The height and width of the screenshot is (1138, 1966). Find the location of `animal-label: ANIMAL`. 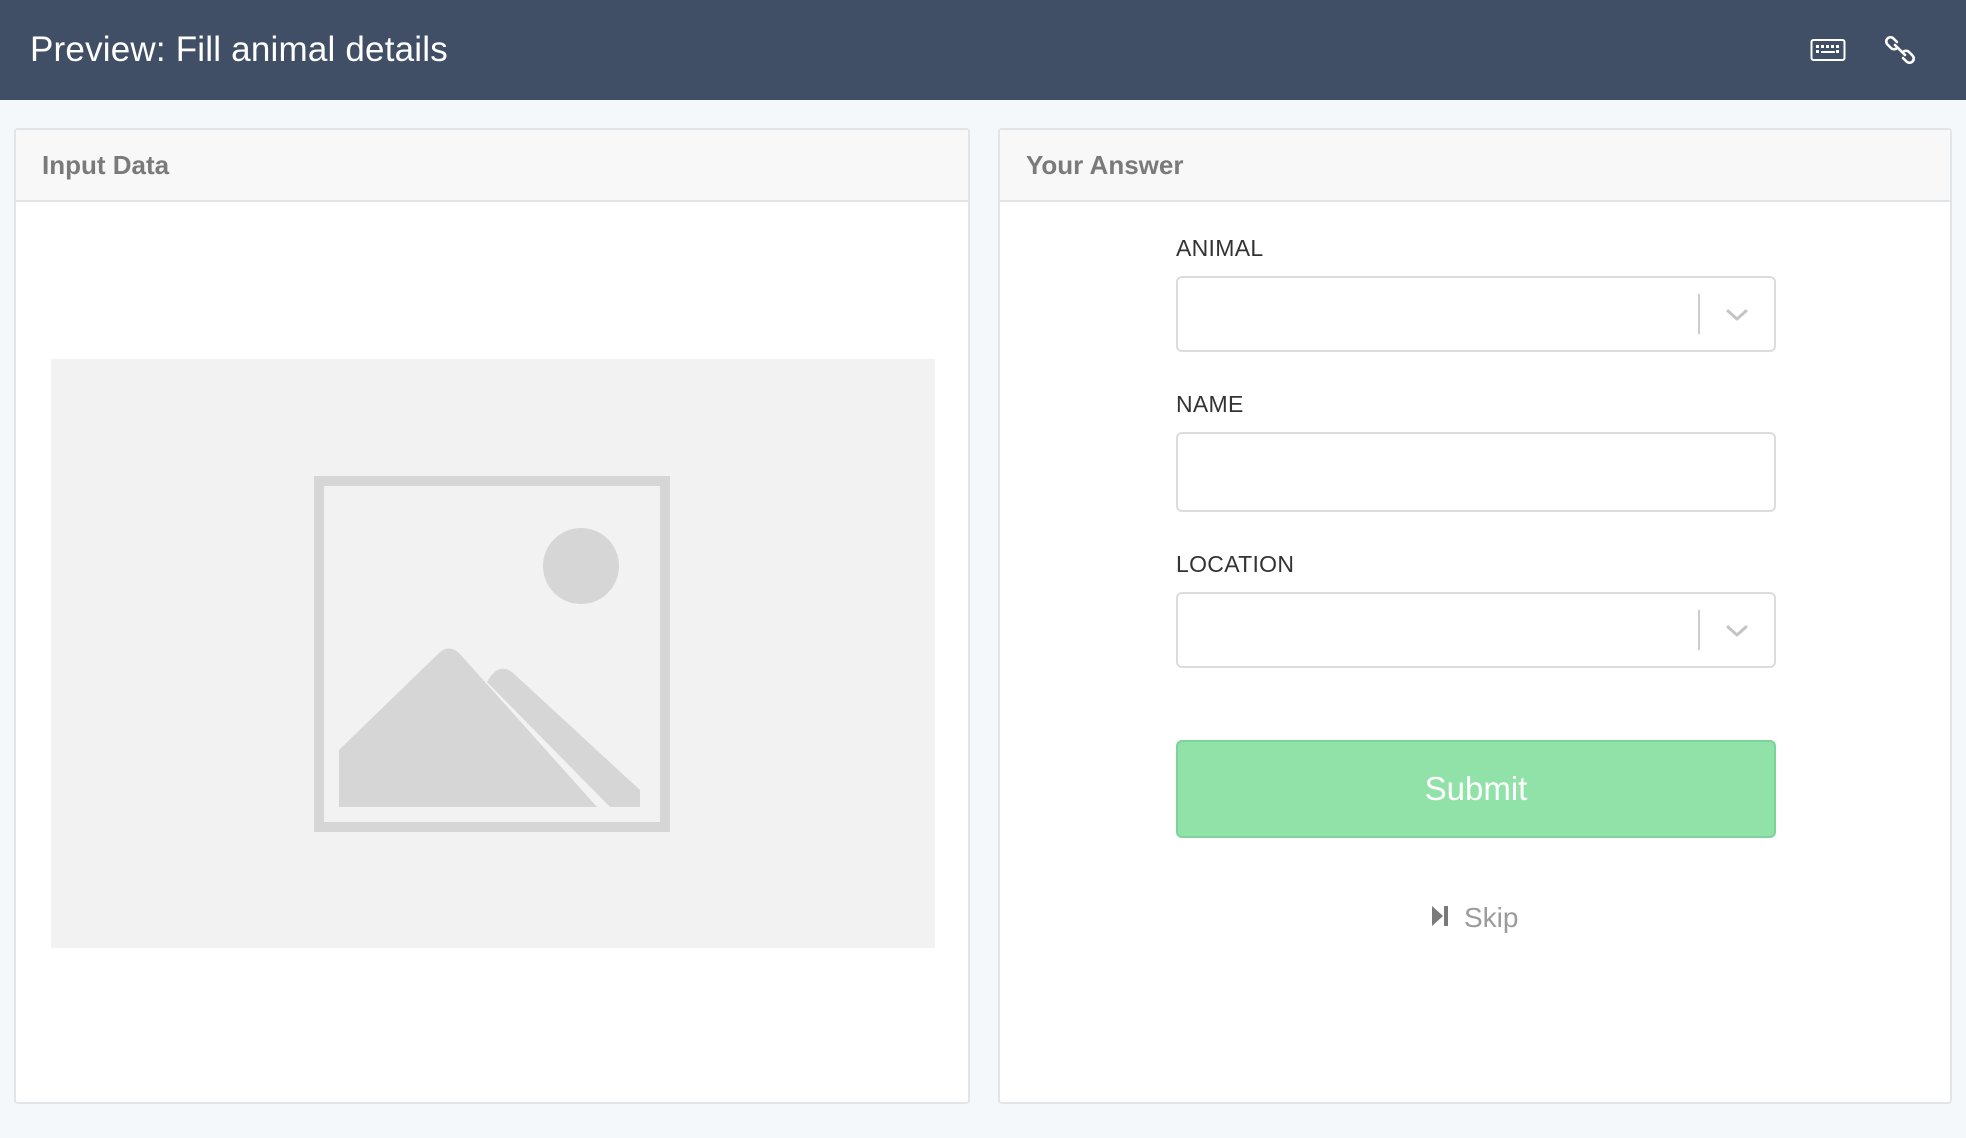

animal-label: ANIMAL is located at coordinates (1220, 248).